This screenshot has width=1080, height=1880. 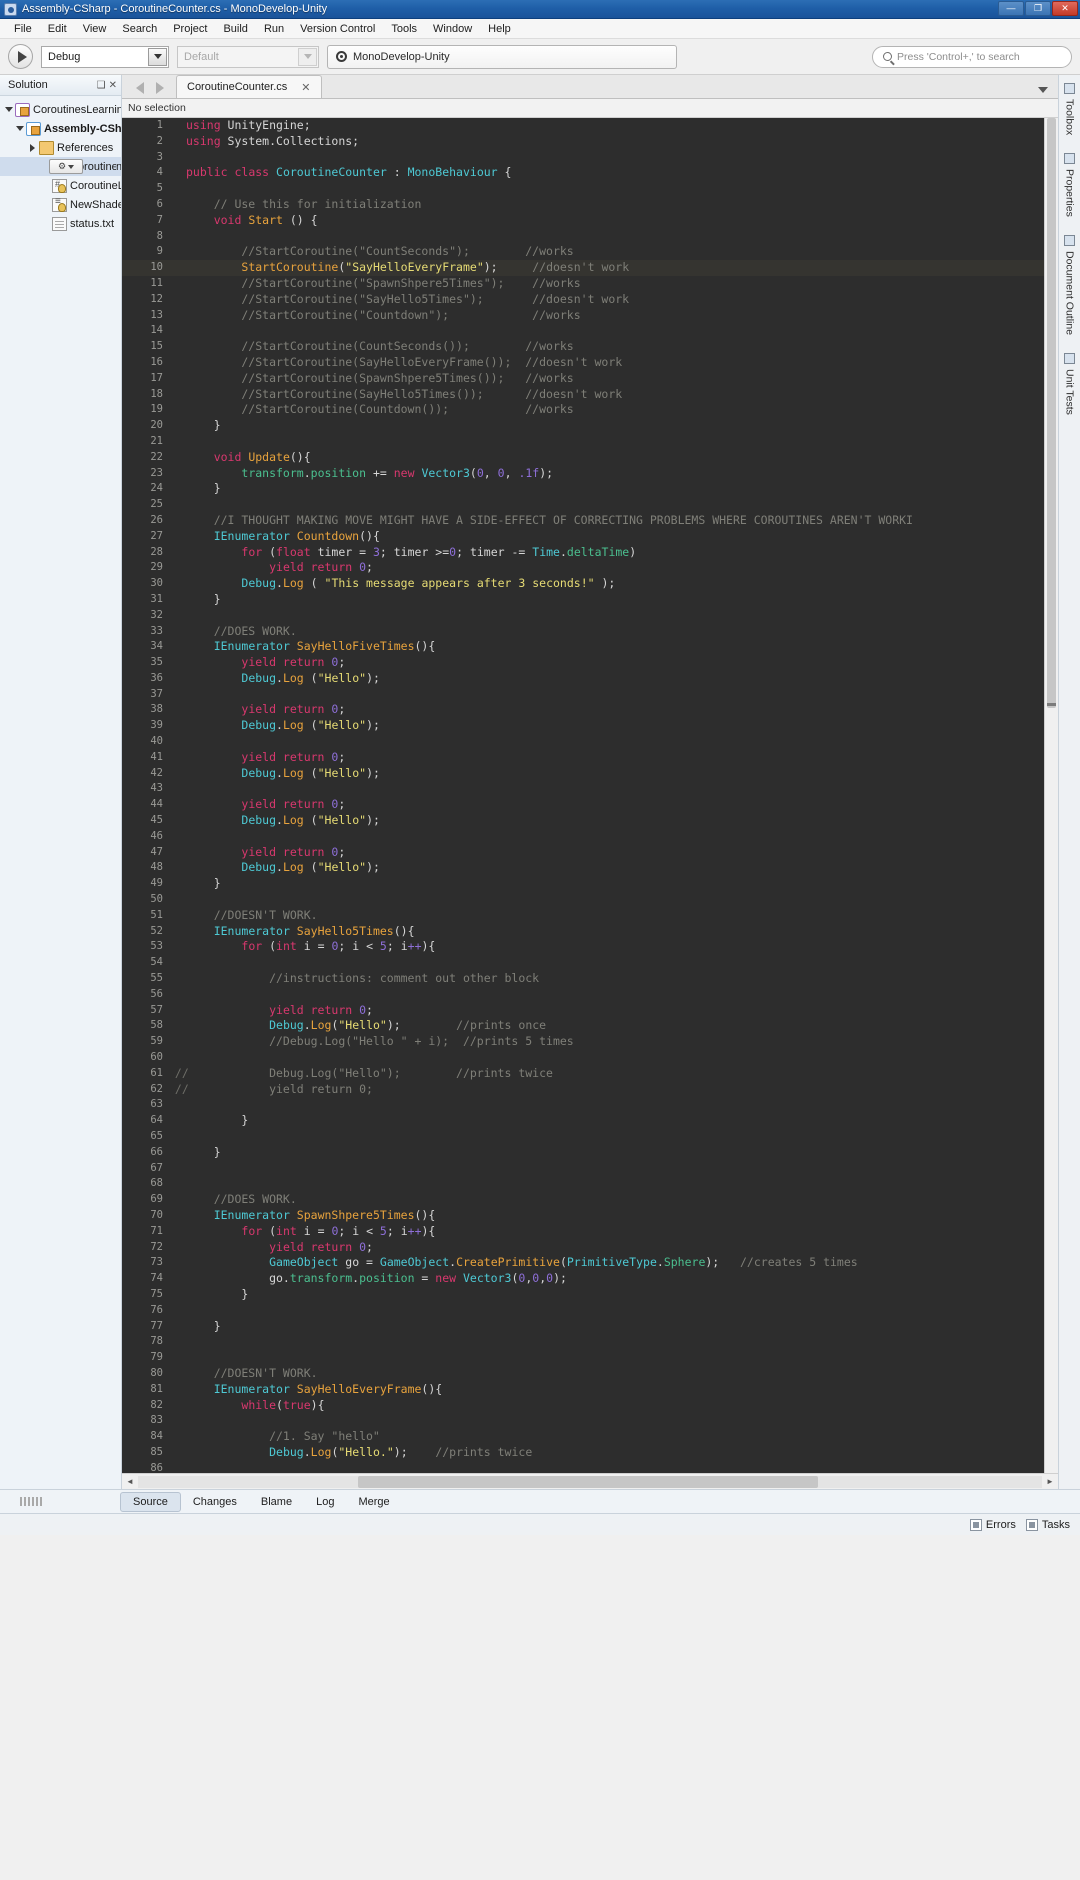 What do you see at coordinates (101, 85) in the screenshot?
I see `minimize-pad-icon: ❑` at bounding box center [101, 85].